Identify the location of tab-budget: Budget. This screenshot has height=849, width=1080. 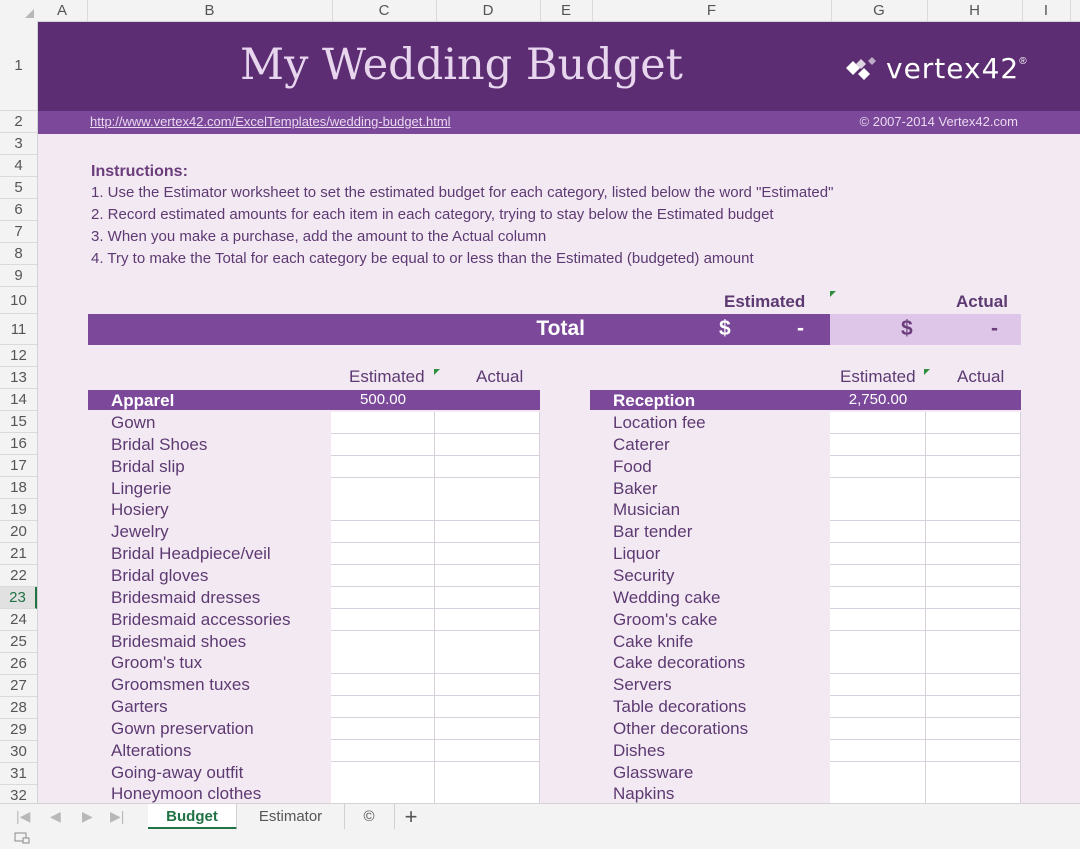
(192, 817).